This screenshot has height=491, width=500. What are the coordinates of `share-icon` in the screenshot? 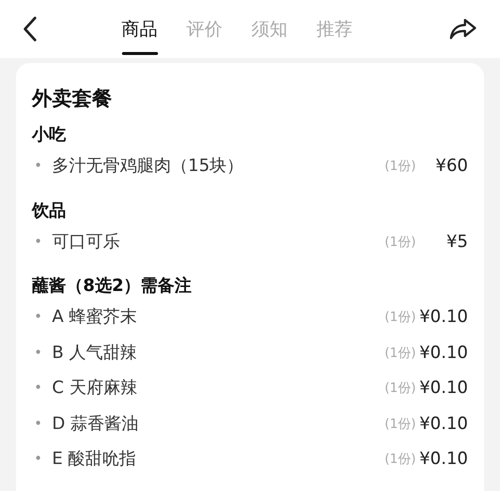 It's located at (463, 29).